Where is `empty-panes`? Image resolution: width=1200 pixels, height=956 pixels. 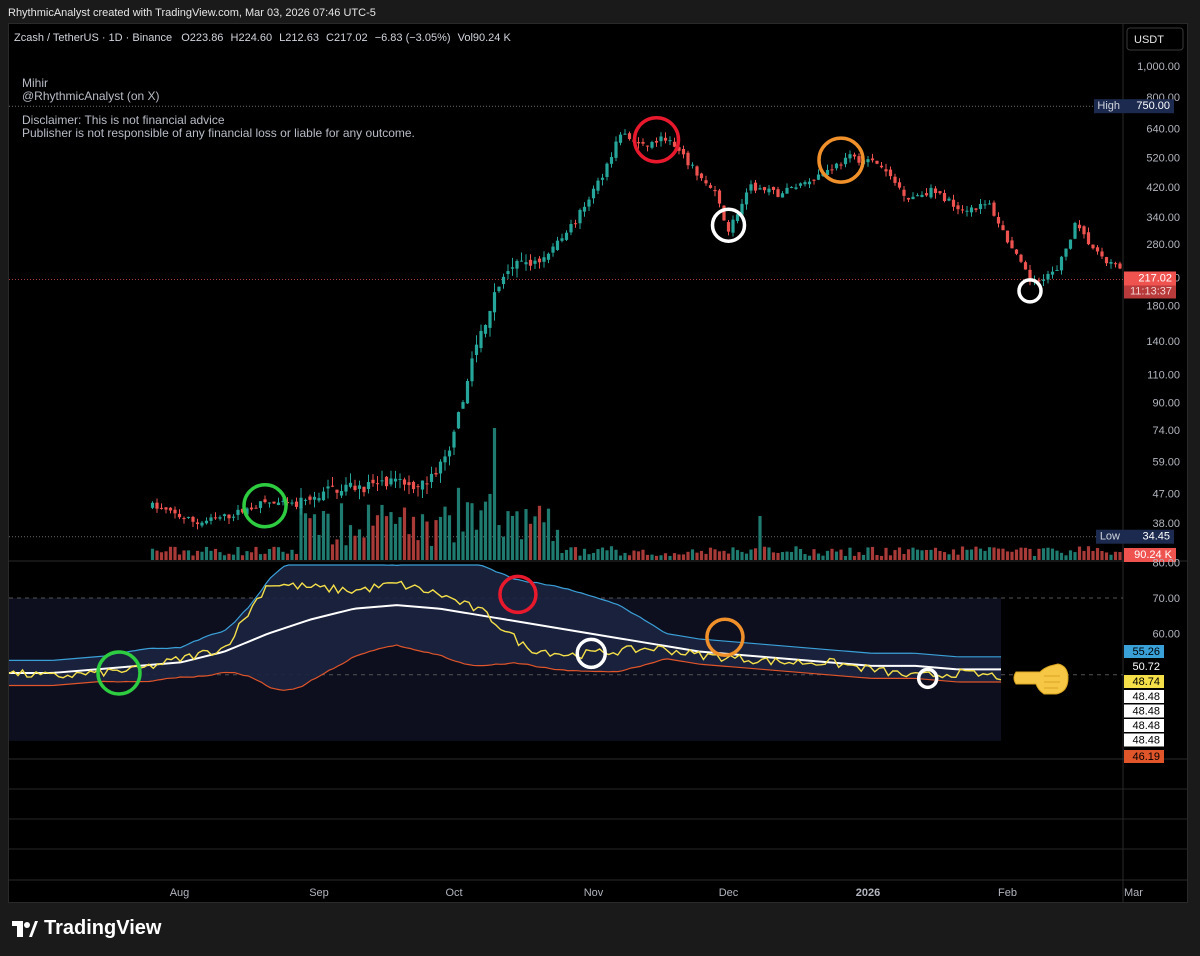 empty-panes is located at coordinates (598, 804).